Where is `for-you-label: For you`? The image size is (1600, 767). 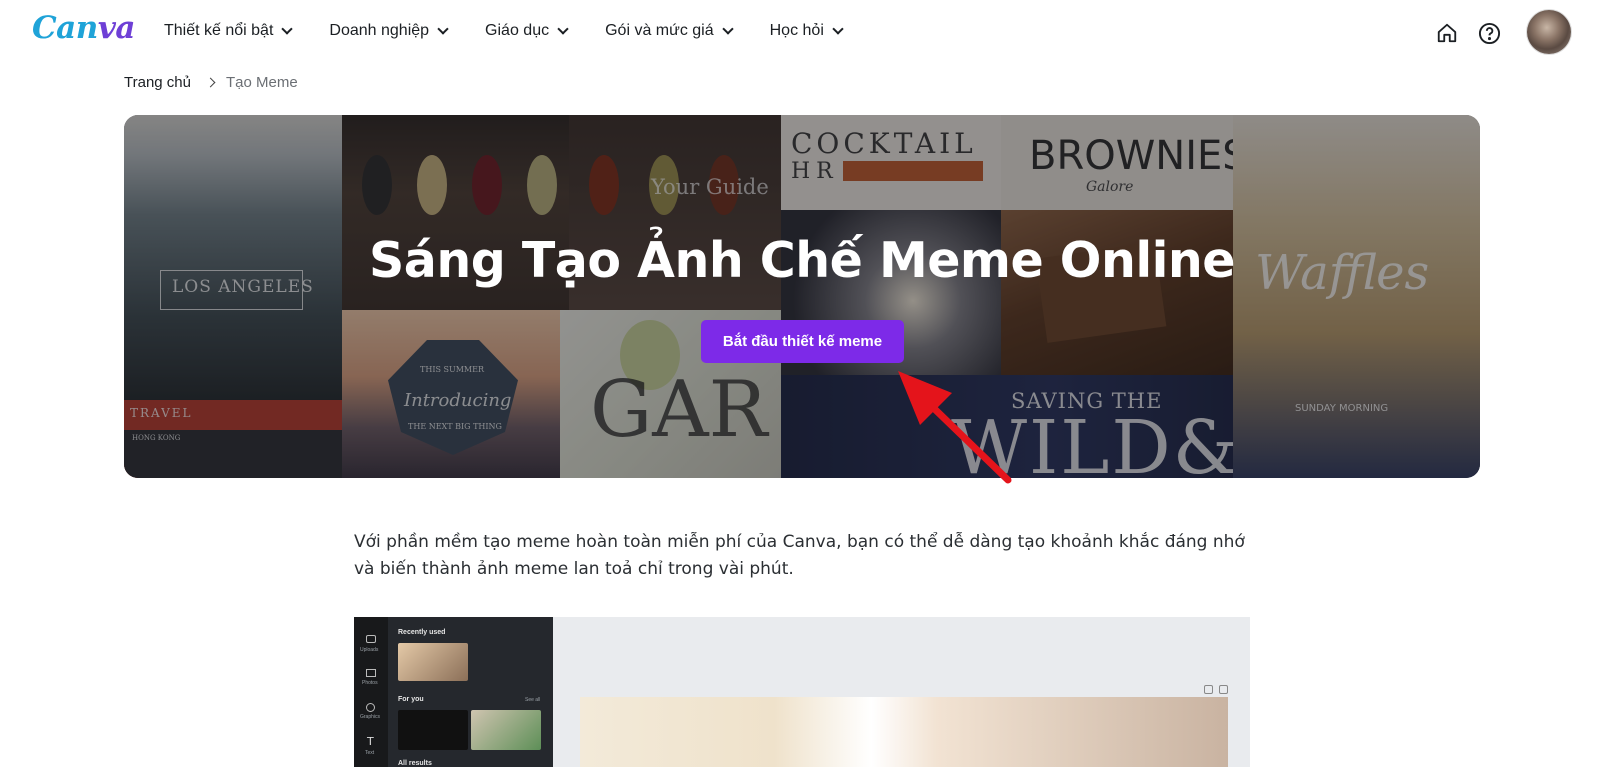 for-you-label: For you is located at coordinates (411, 699).